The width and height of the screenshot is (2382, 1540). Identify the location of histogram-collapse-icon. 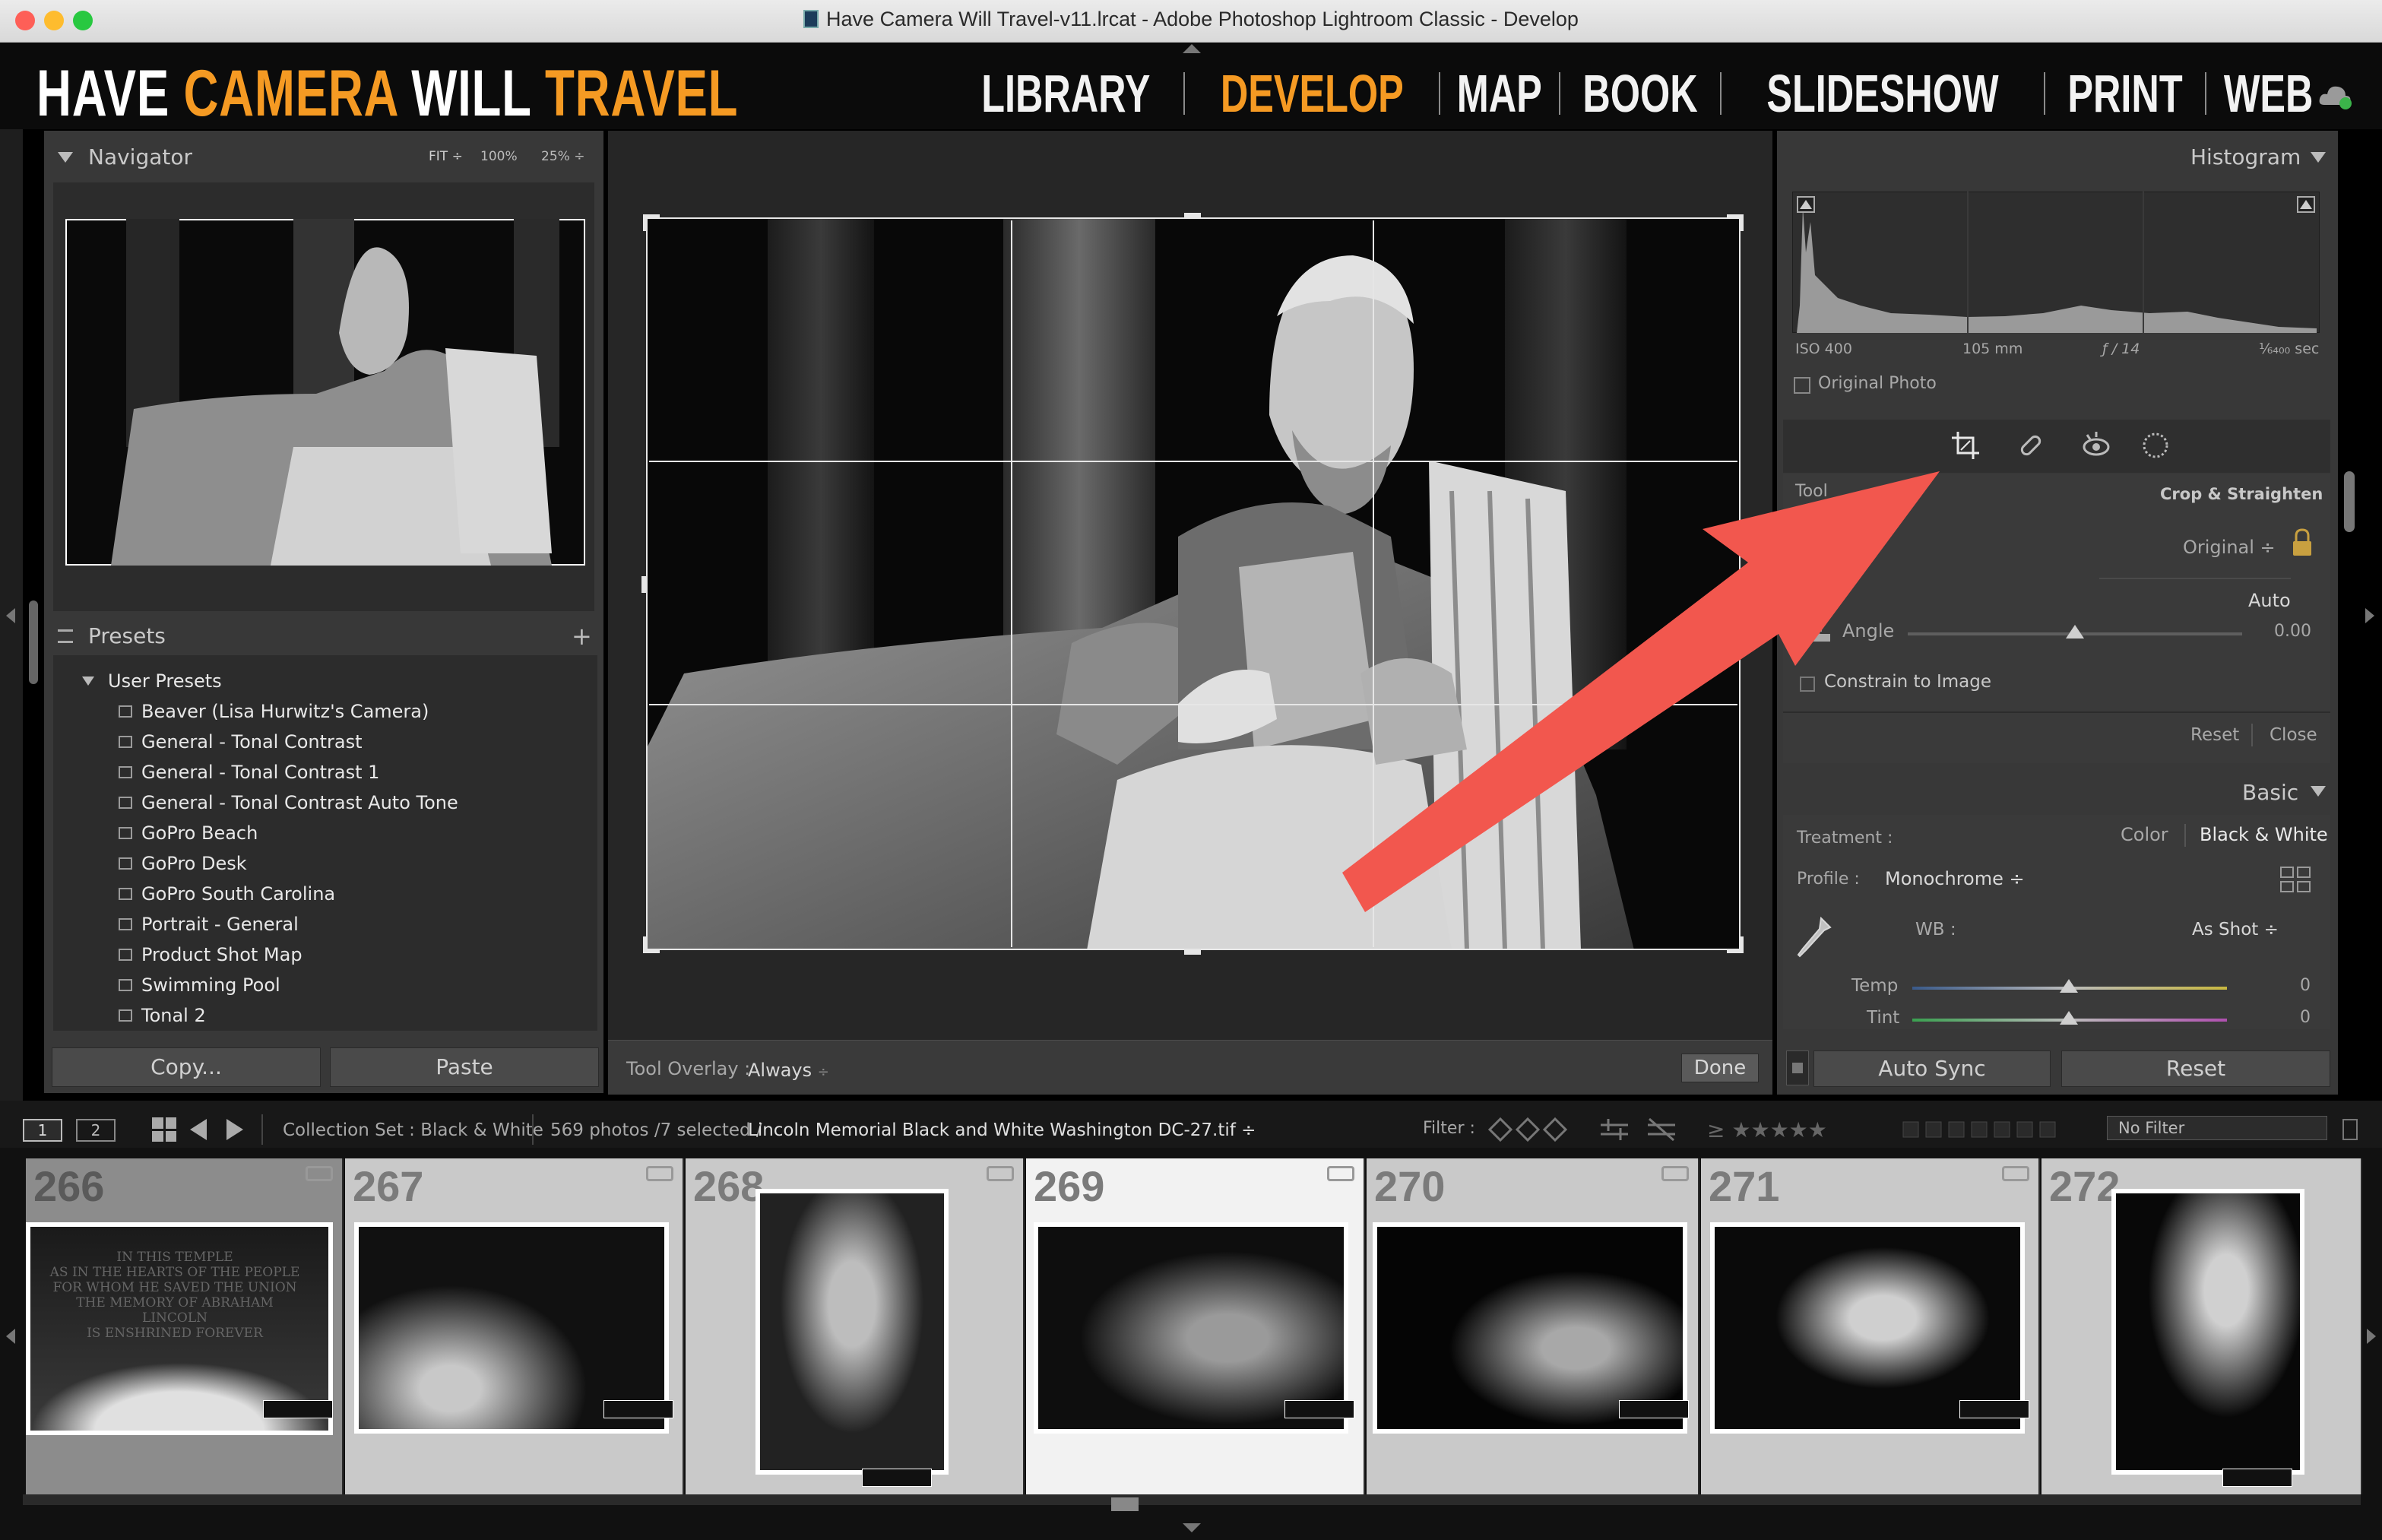
(2318, 158).